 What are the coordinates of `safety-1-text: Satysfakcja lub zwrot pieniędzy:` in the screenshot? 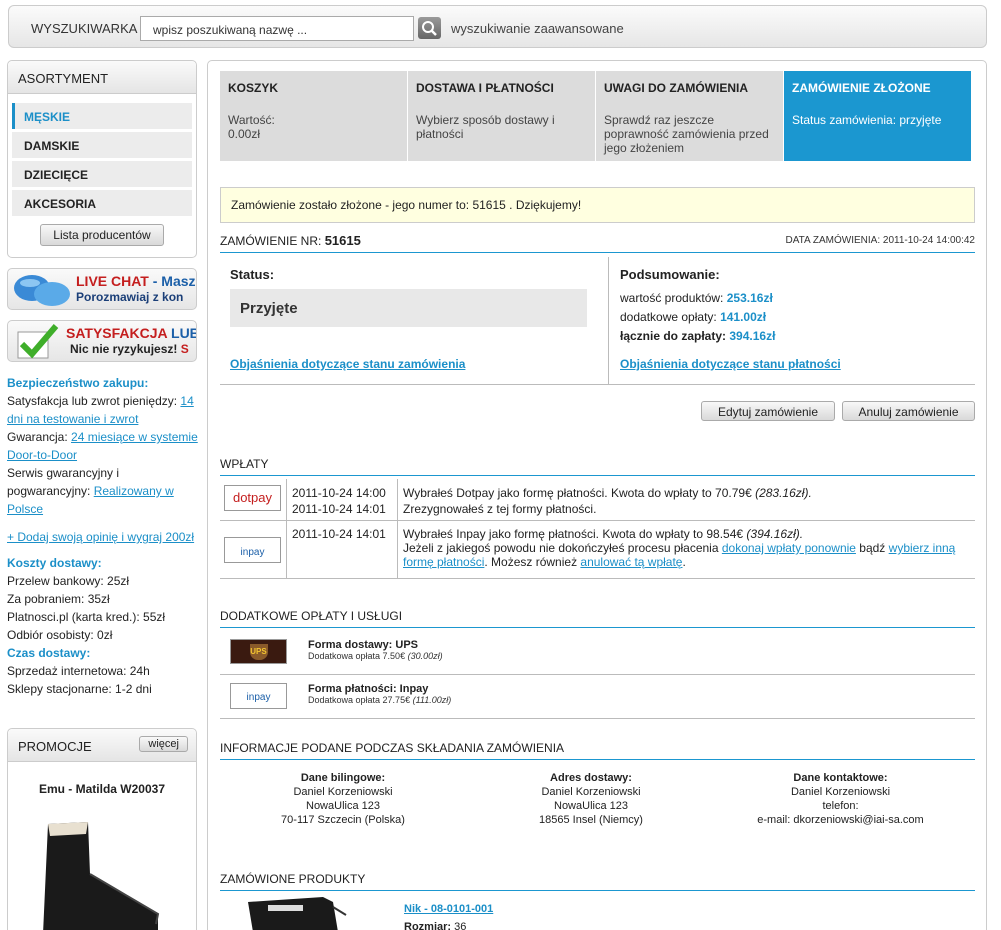 It's located at (94, 401).